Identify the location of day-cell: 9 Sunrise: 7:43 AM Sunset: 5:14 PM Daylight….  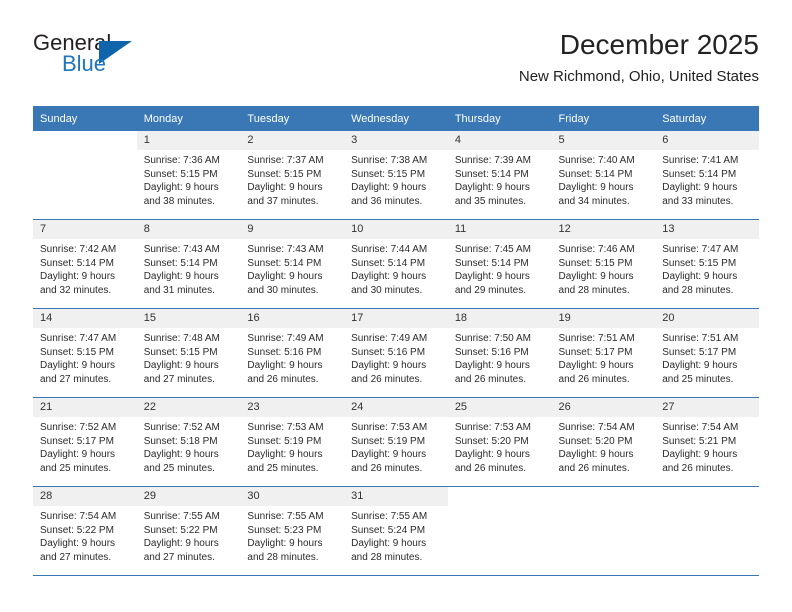
(292, 264).